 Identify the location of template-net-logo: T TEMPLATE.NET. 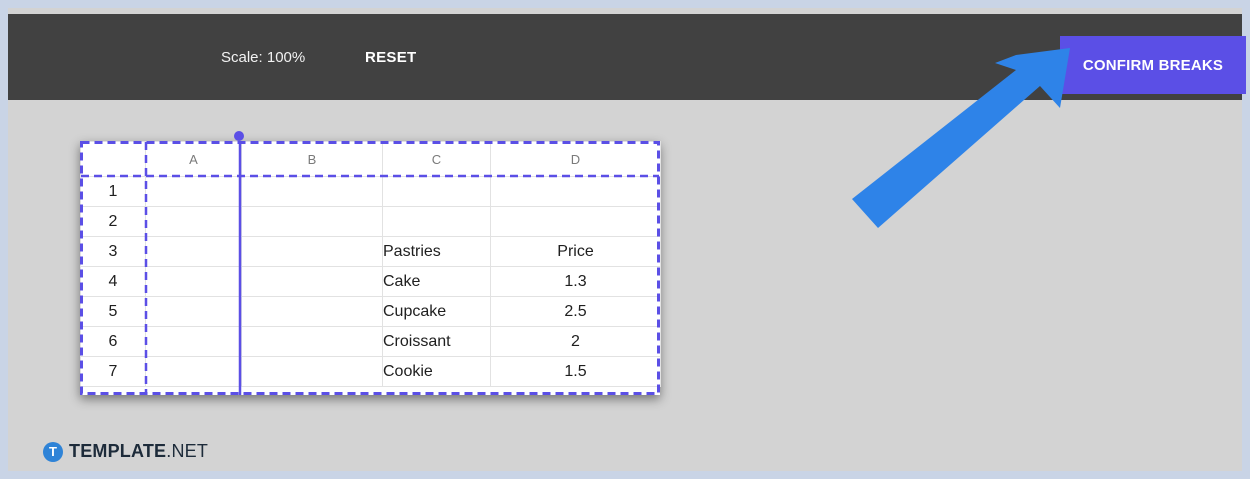
(125, 451).